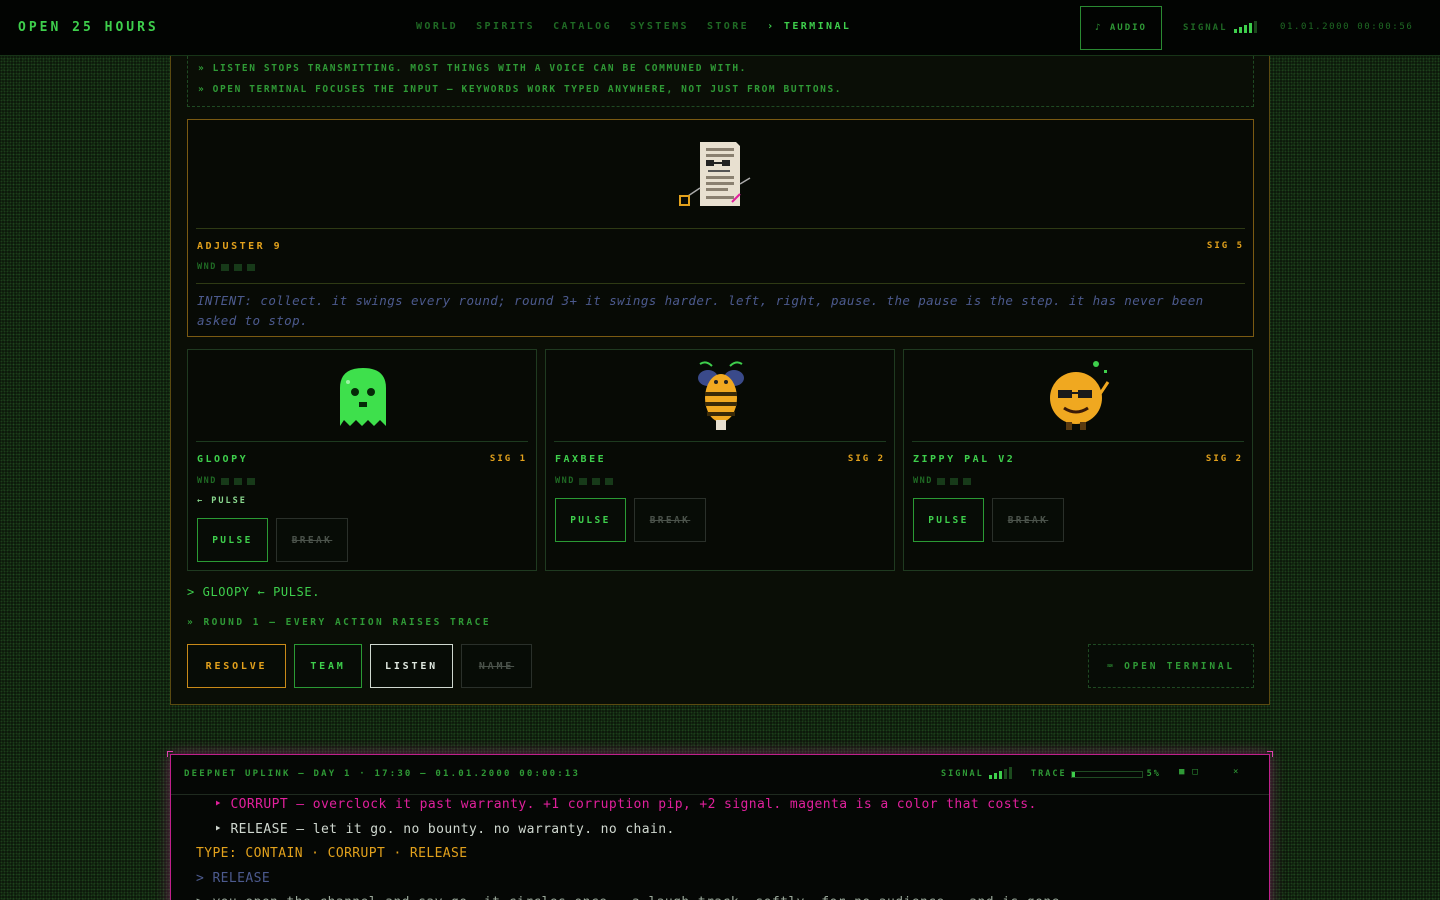  What do you see at coordinates (332, 853) in the screenshot?
I see `type-prompt: TYPE: CONTAIN · CORRUPT · RELEASE` at bounding box center [332, 853].